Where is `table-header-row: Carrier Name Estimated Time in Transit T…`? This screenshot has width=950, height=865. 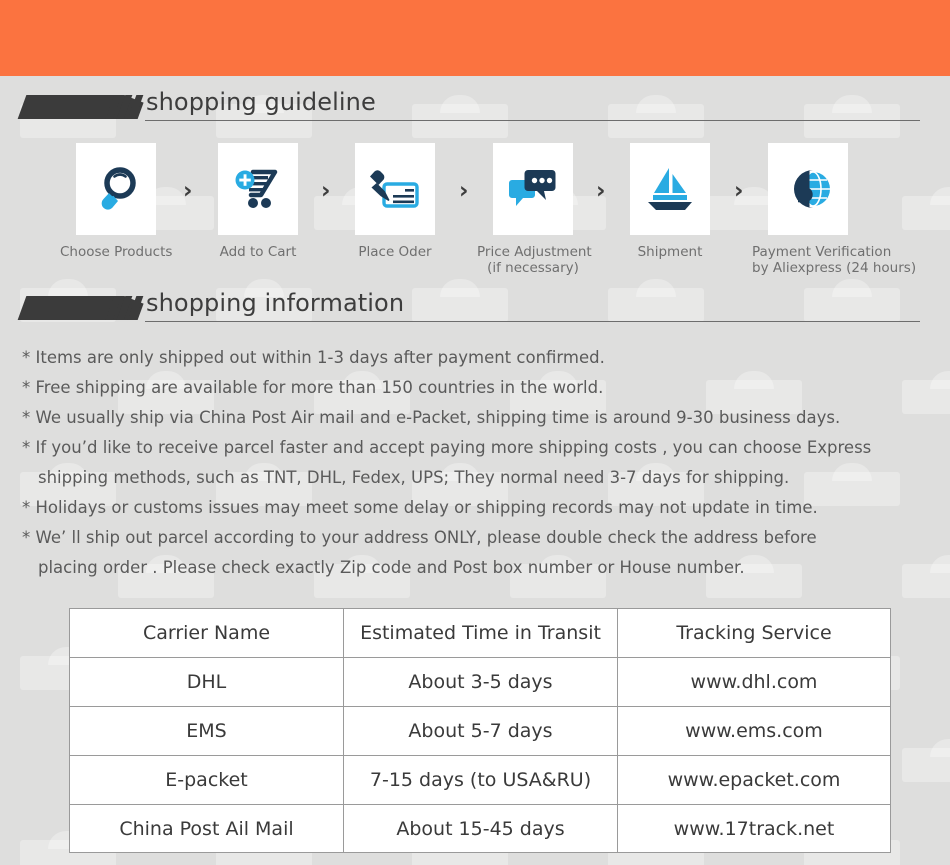 table-header-row: Carrier Name Estimated Time in Transit T… is located at coordinates (480, 633).